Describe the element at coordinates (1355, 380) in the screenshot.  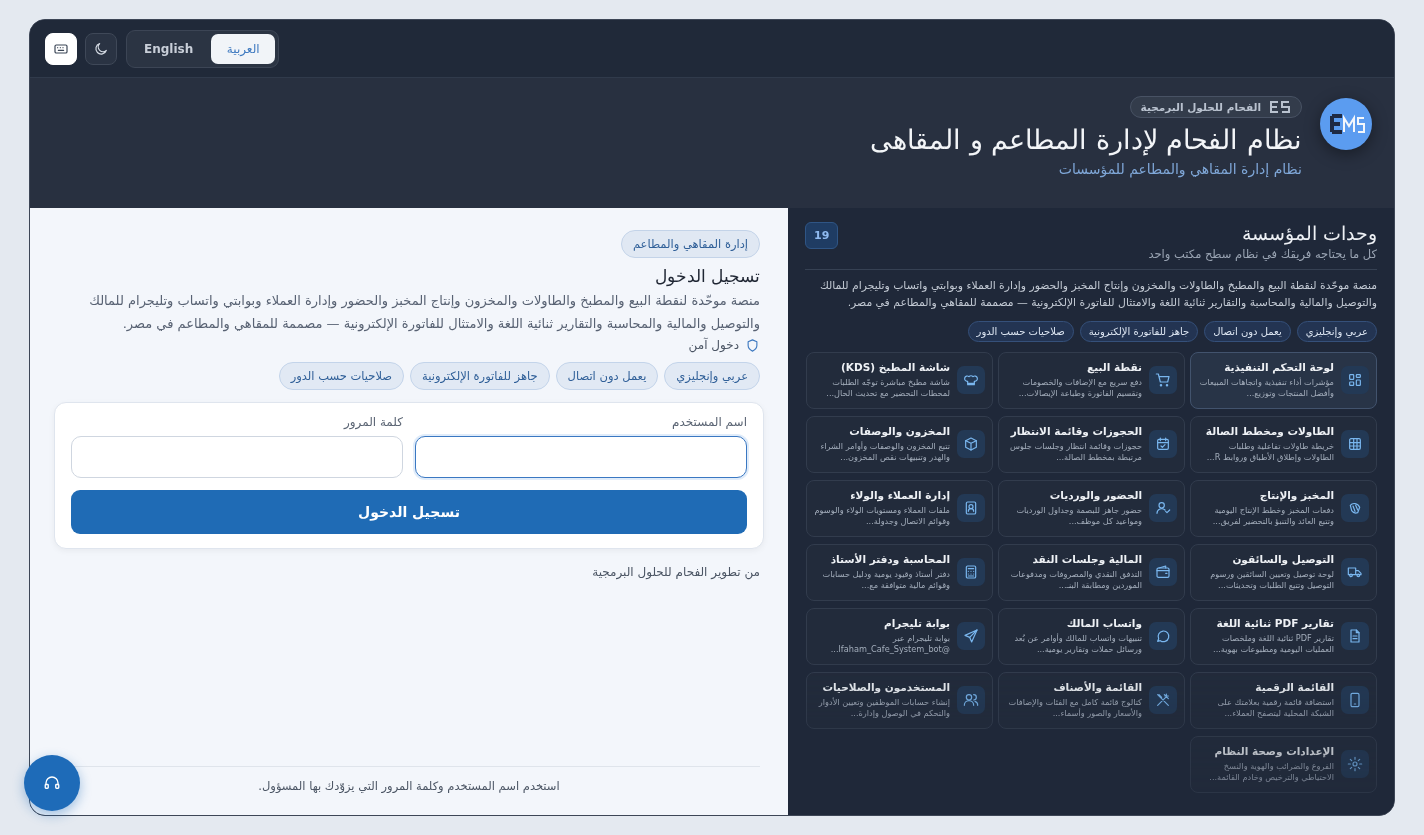
I see `dashboard-icon` at that location.